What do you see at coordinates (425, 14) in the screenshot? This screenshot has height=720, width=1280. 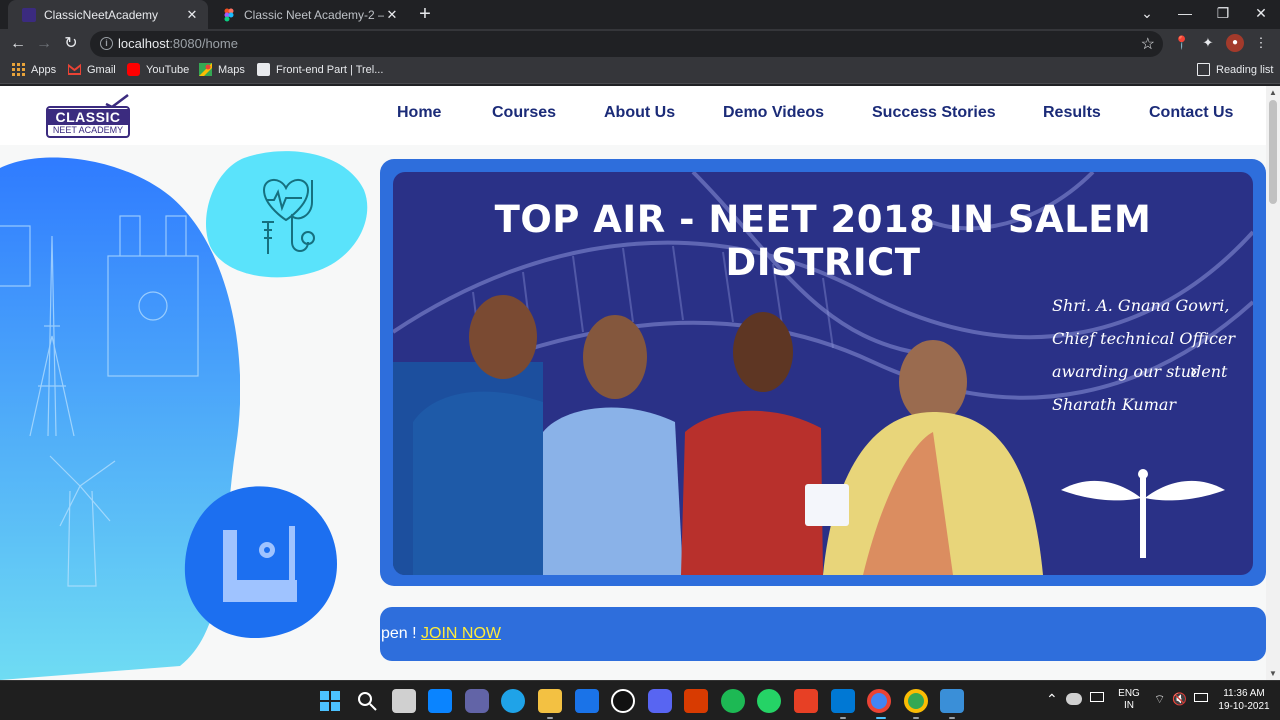 I see `new-tab-button: +` at bounding box center [425, 14].